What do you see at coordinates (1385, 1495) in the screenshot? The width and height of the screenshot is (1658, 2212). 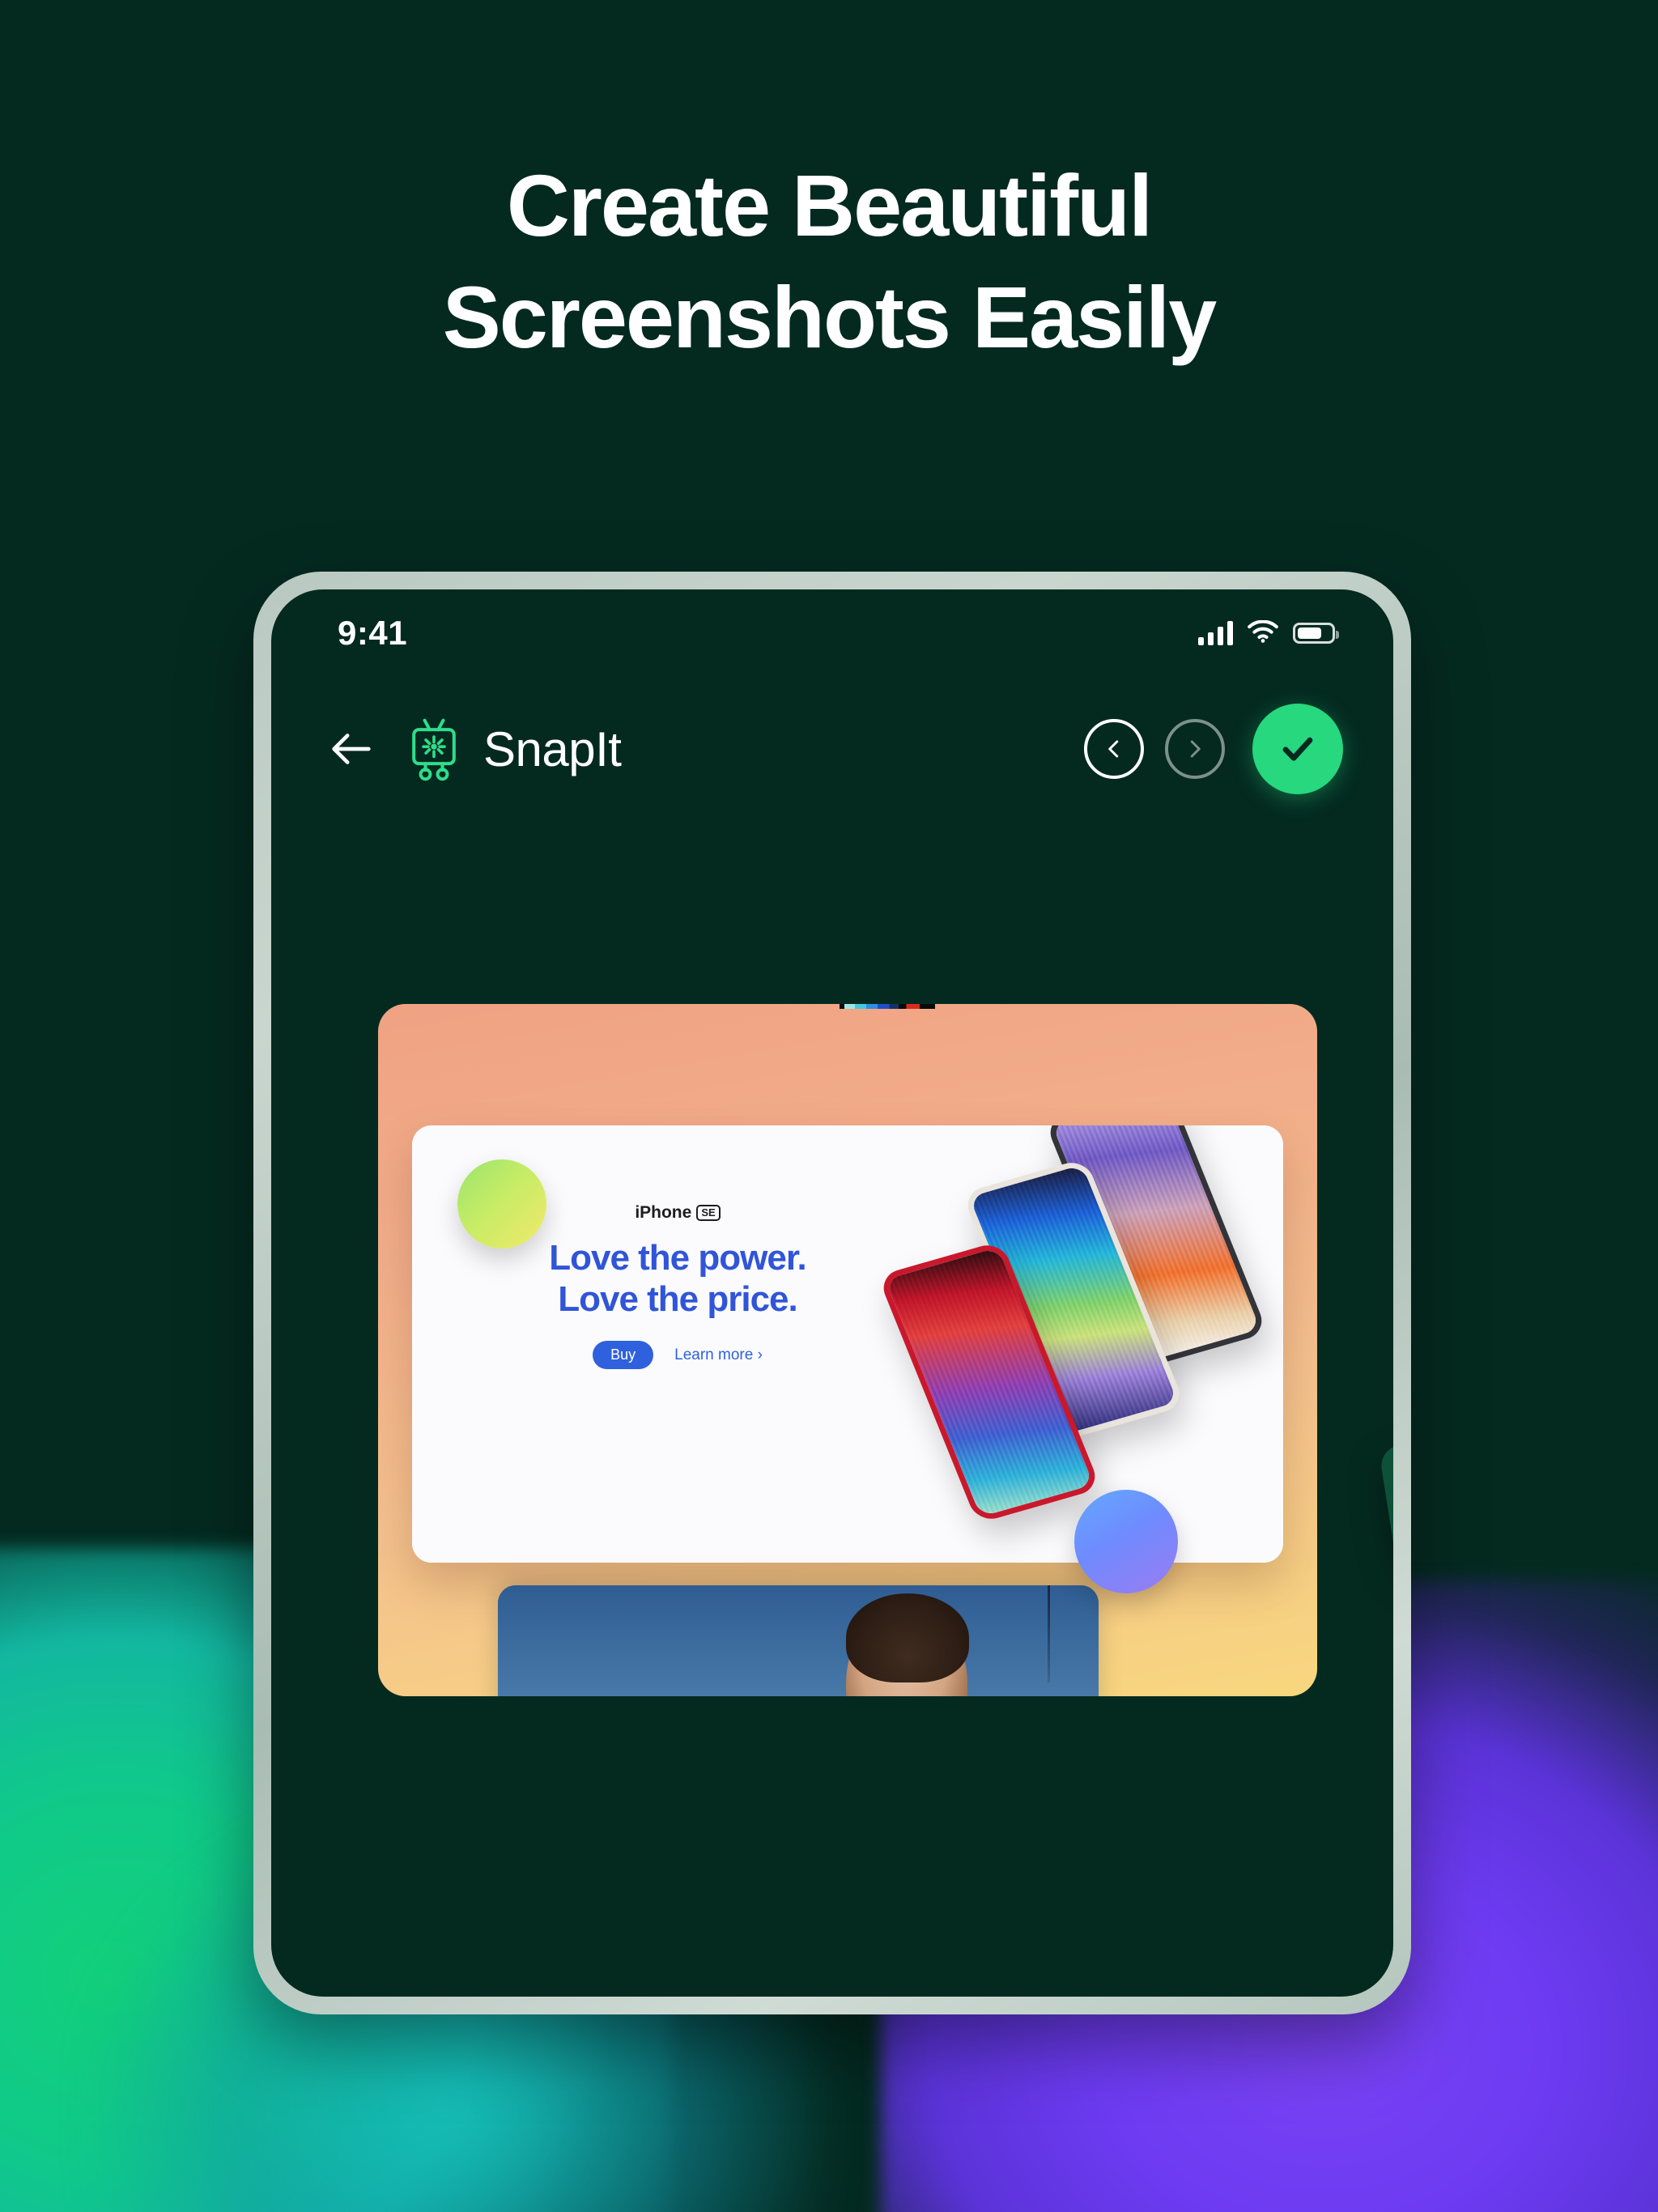 I see `floating-chip-roundness: Roundness` at bounding box center [1385, 1495].